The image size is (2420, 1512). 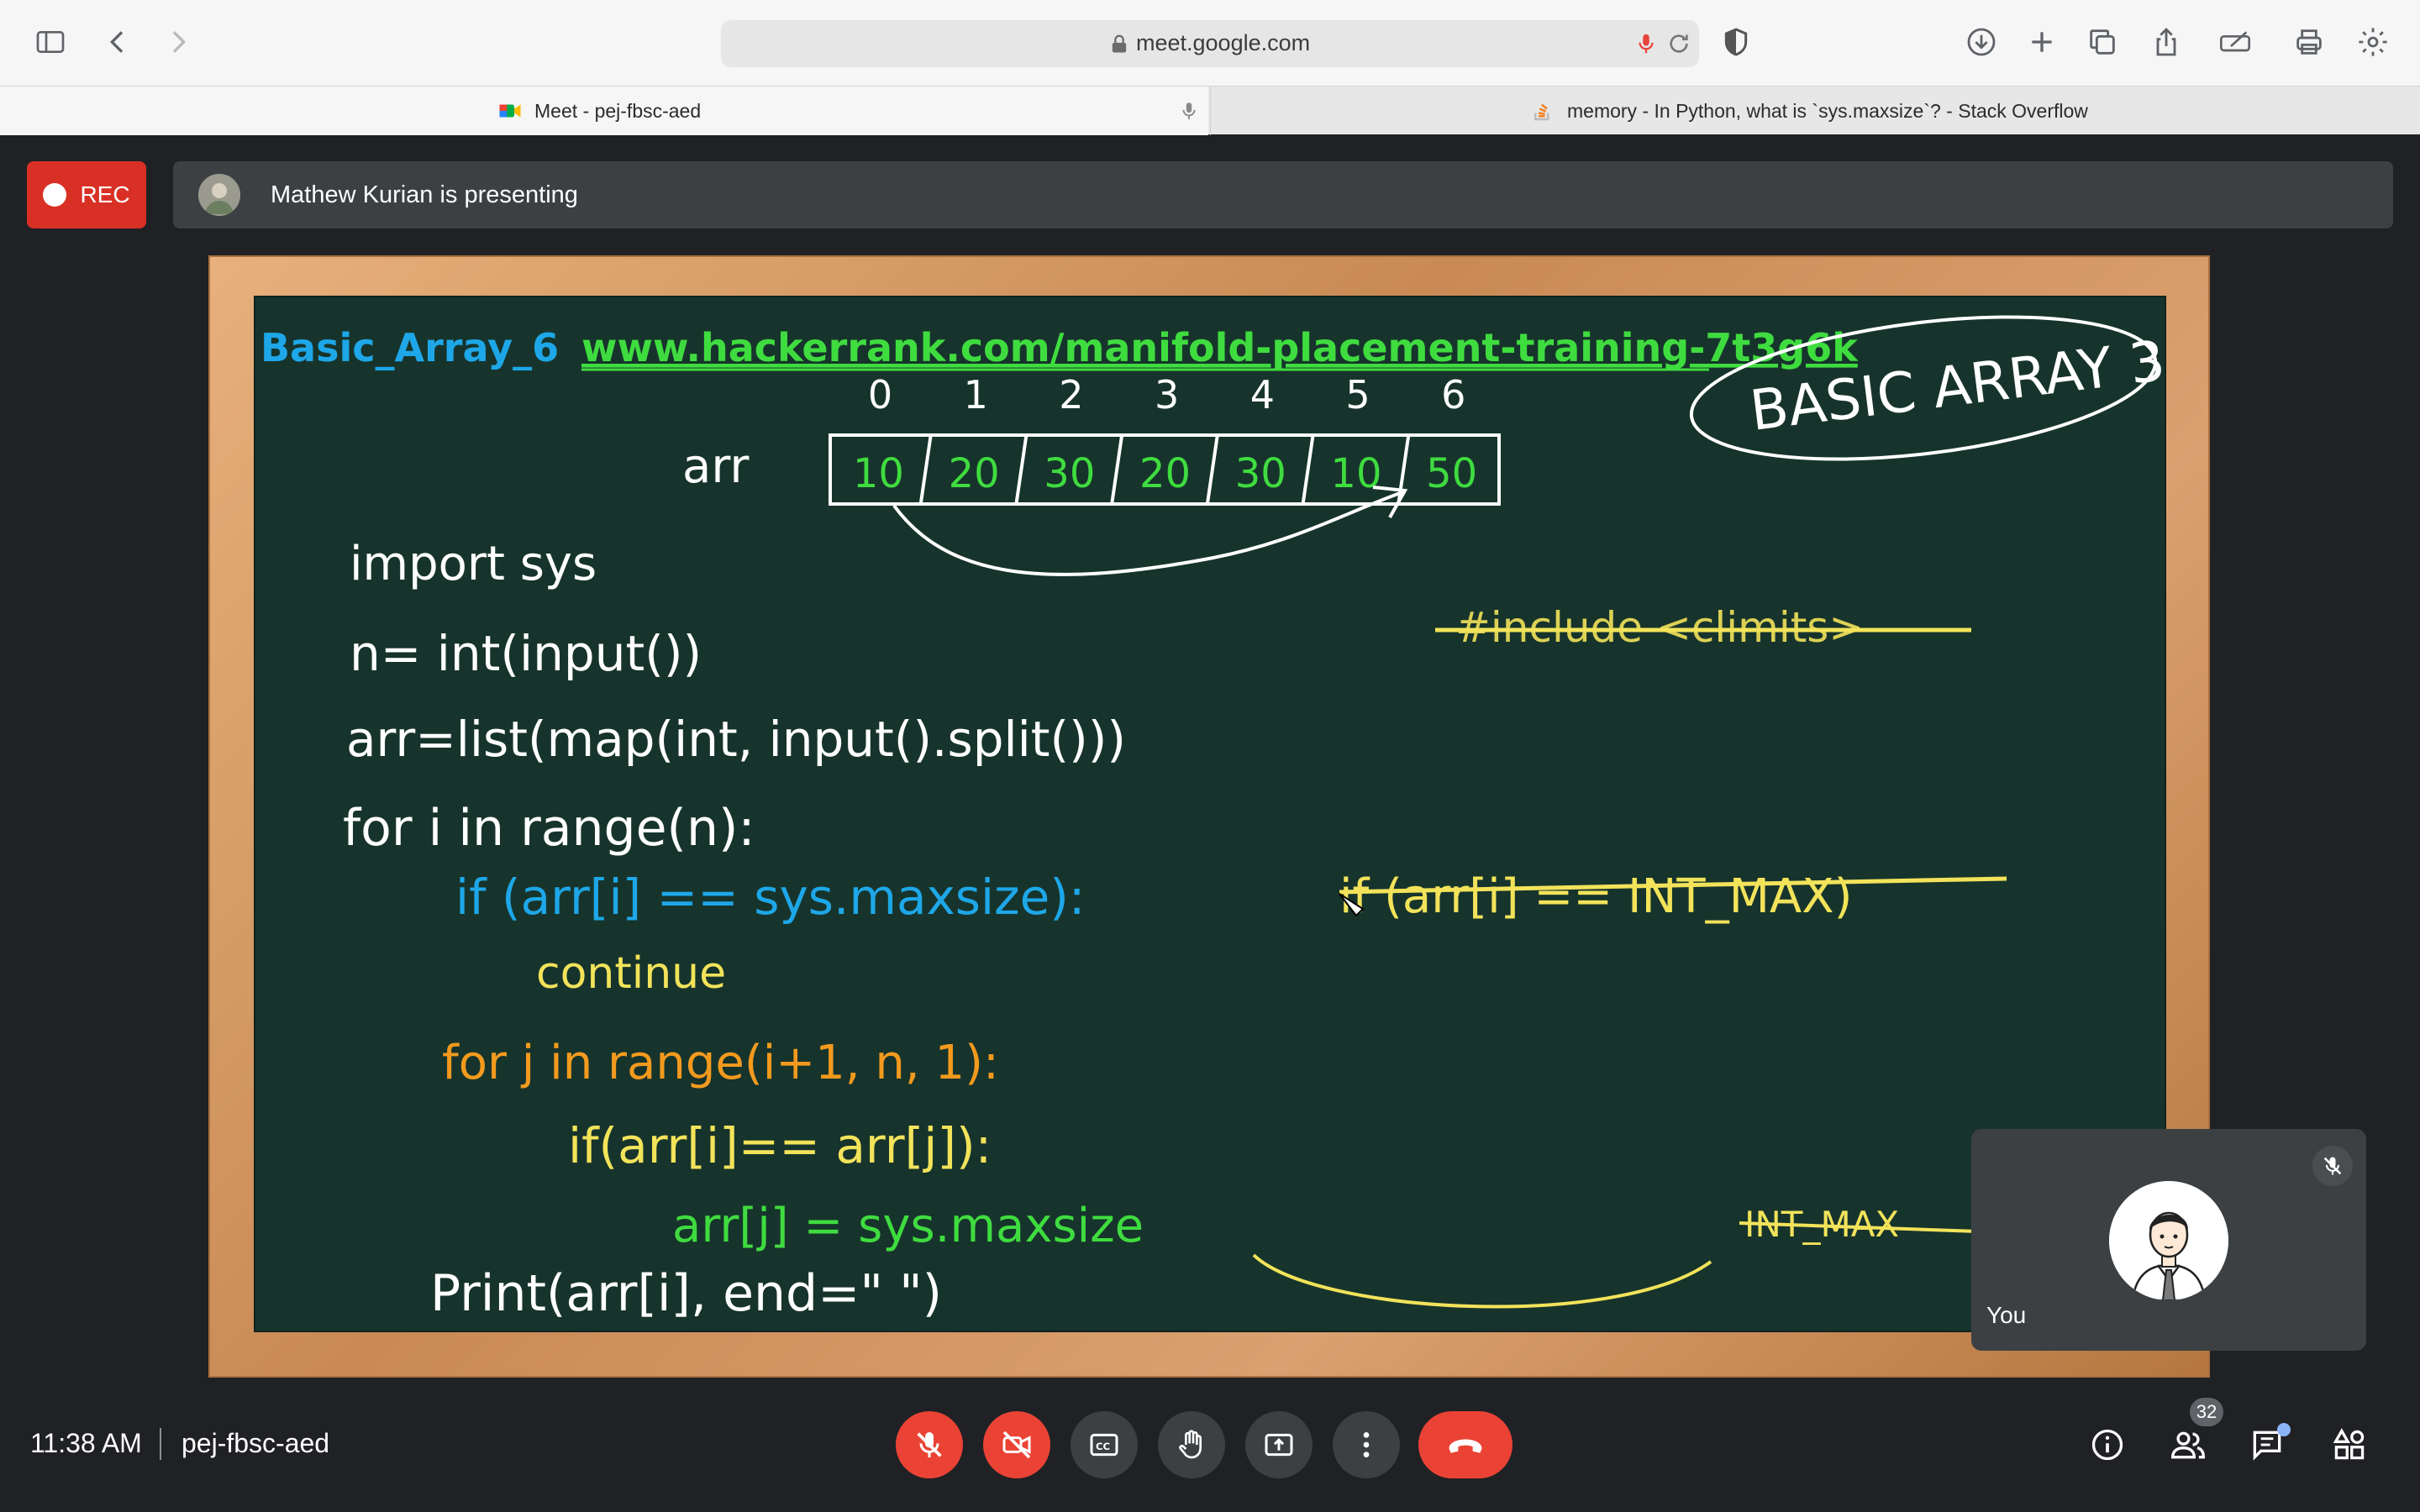 What do you see at coordinates (908, 1226) in the screenshot?
I see `code-line-9: arr[j] = sys.maxsize` at bounding box center [908, 1226].